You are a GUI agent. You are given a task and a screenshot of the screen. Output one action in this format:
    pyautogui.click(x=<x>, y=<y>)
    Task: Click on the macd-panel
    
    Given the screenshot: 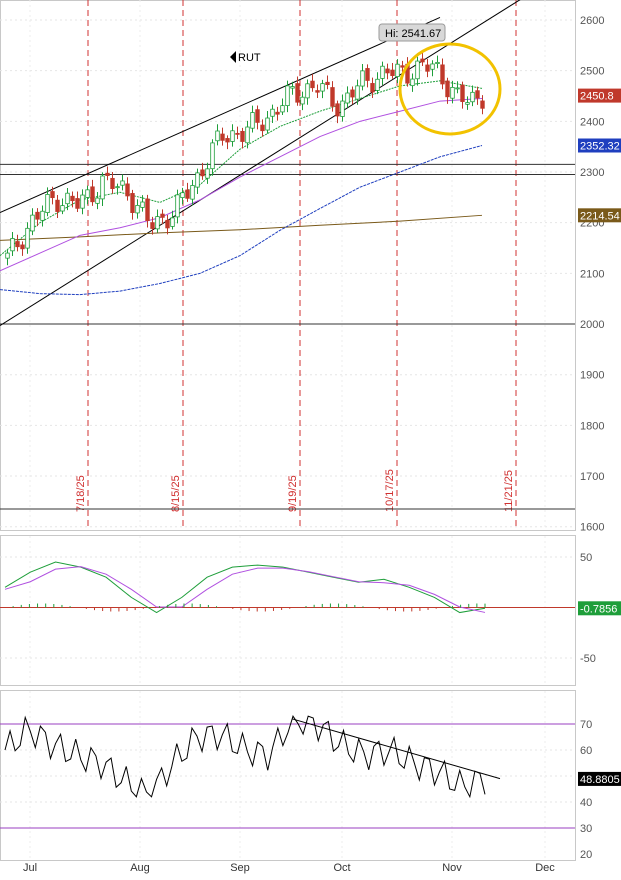 What is the action you would take?
    pyautogui.click(x=287, y=587)
    